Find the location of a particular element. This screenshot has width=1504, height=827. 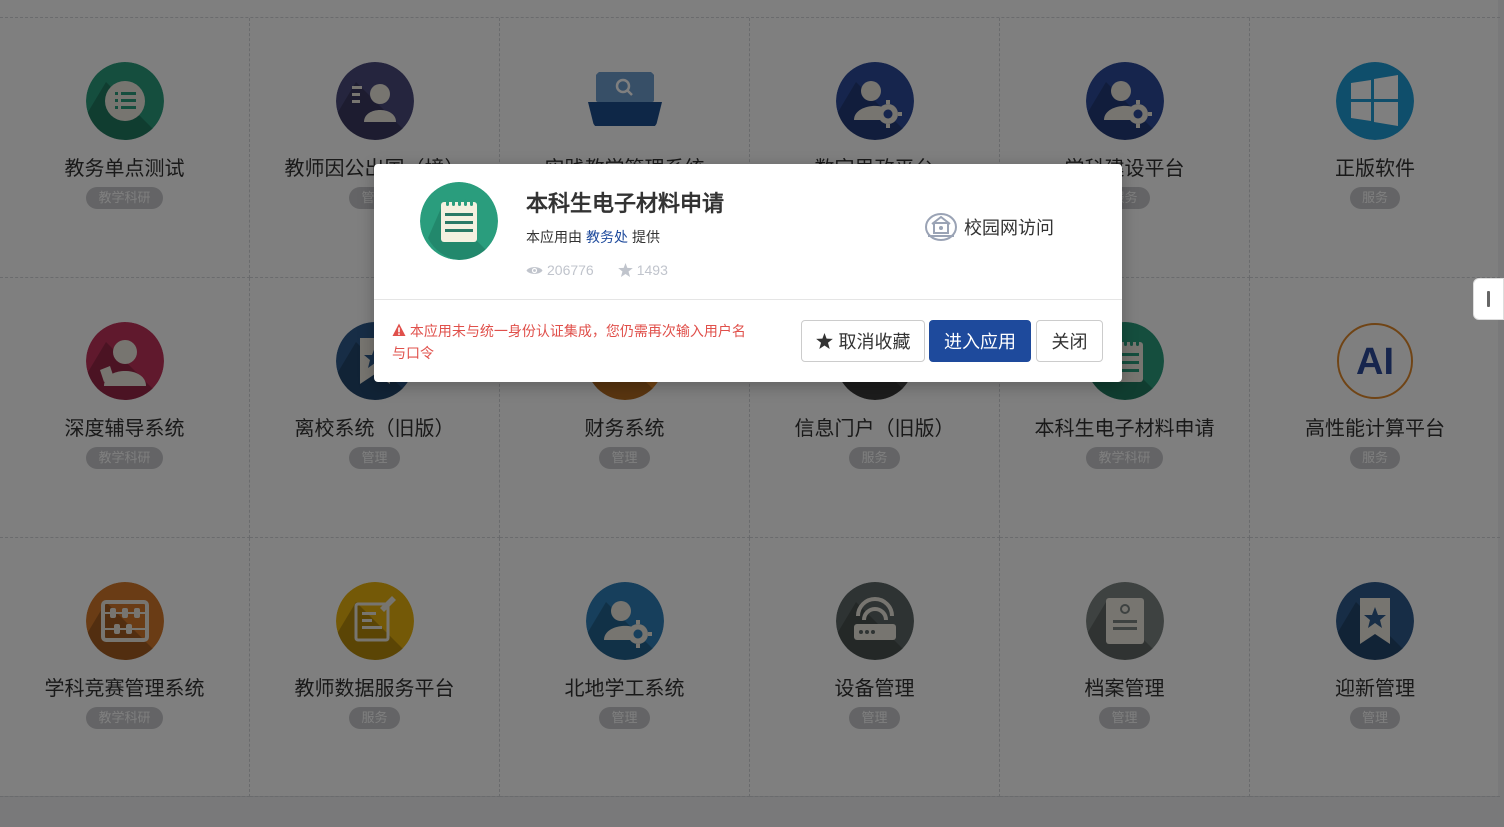

views-count: 206776 is located at coordinates (570, 270).